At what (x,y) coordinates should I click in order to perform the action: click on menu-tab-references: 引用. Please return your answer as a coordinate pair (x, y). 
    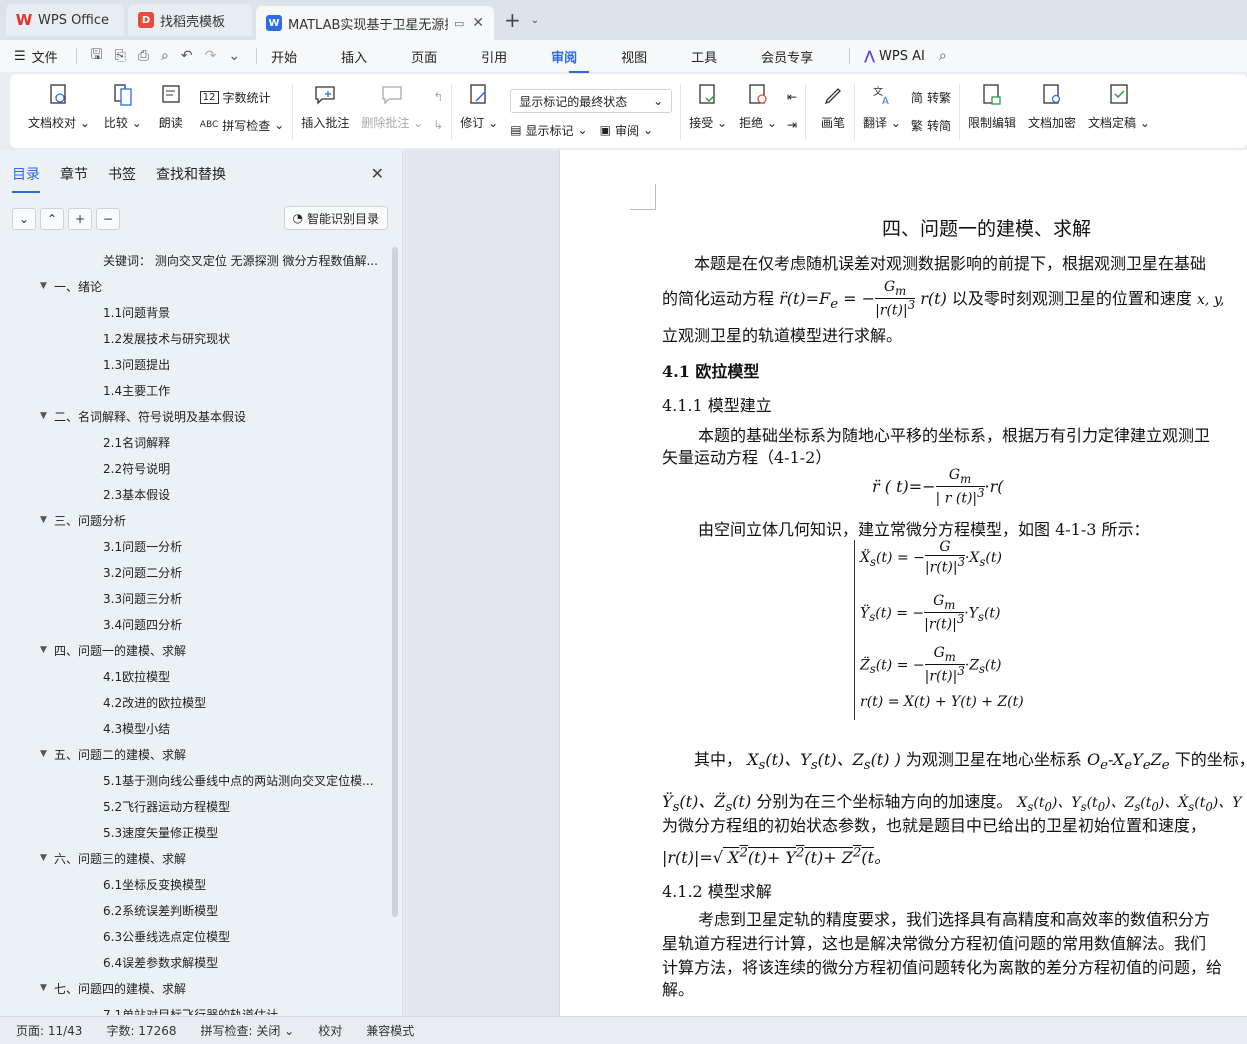
    Looking at the image, I should click on (509, 56).